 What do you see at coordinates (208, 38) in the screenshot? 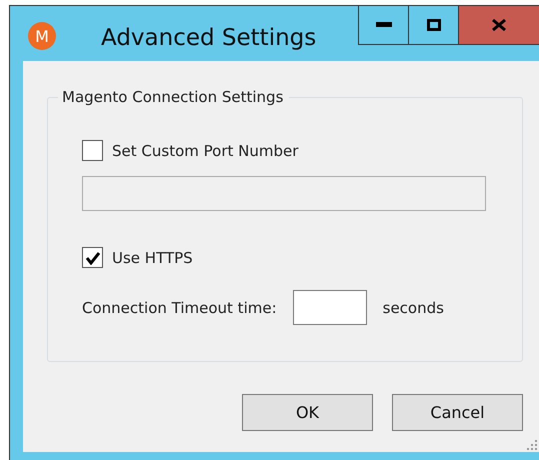
I see `window-title: Advanced Settings` at bounding box center [208, 38].